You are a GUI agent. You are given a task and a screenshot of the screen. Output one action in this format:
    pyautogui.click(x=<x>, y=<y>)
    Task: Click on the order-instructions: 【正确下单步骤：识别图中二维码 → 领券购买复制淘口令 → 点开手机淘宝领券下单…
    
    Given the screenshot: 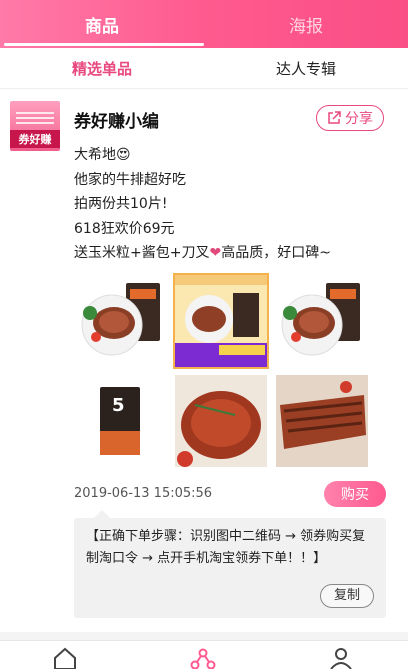 What is the action you would take?
    pyautogui.click(x=230, y=564)
    